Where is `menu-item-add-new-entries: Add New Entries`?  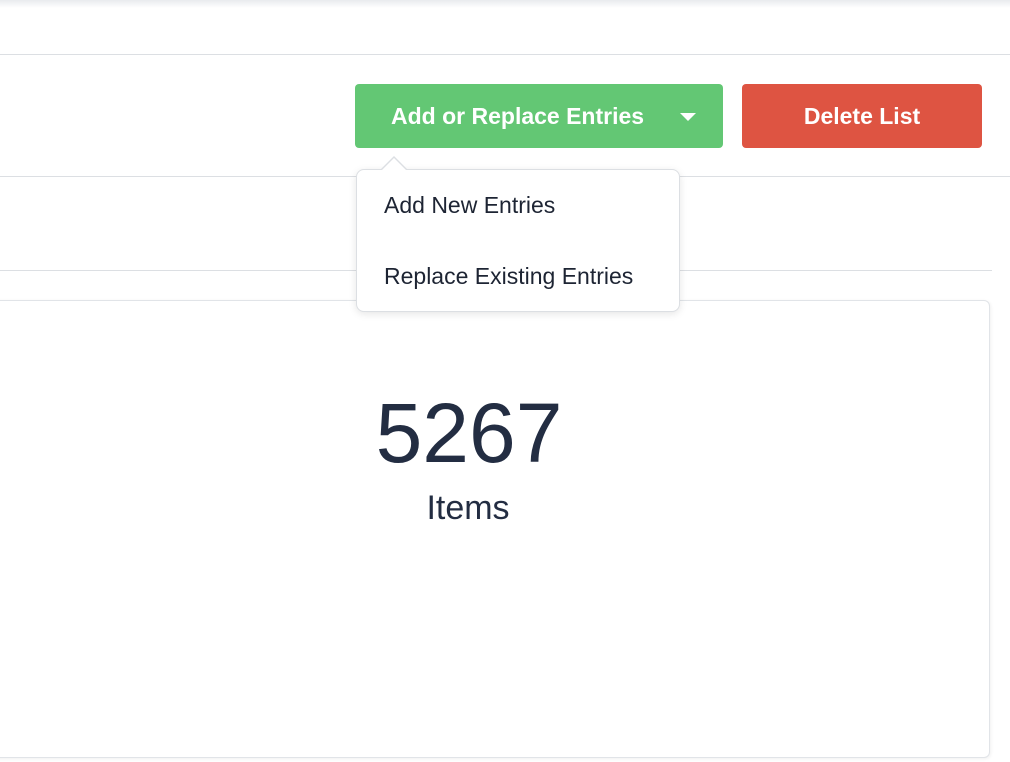 menu-item-add-new-entries: Add New Entries is located at coordinates (469, 205).